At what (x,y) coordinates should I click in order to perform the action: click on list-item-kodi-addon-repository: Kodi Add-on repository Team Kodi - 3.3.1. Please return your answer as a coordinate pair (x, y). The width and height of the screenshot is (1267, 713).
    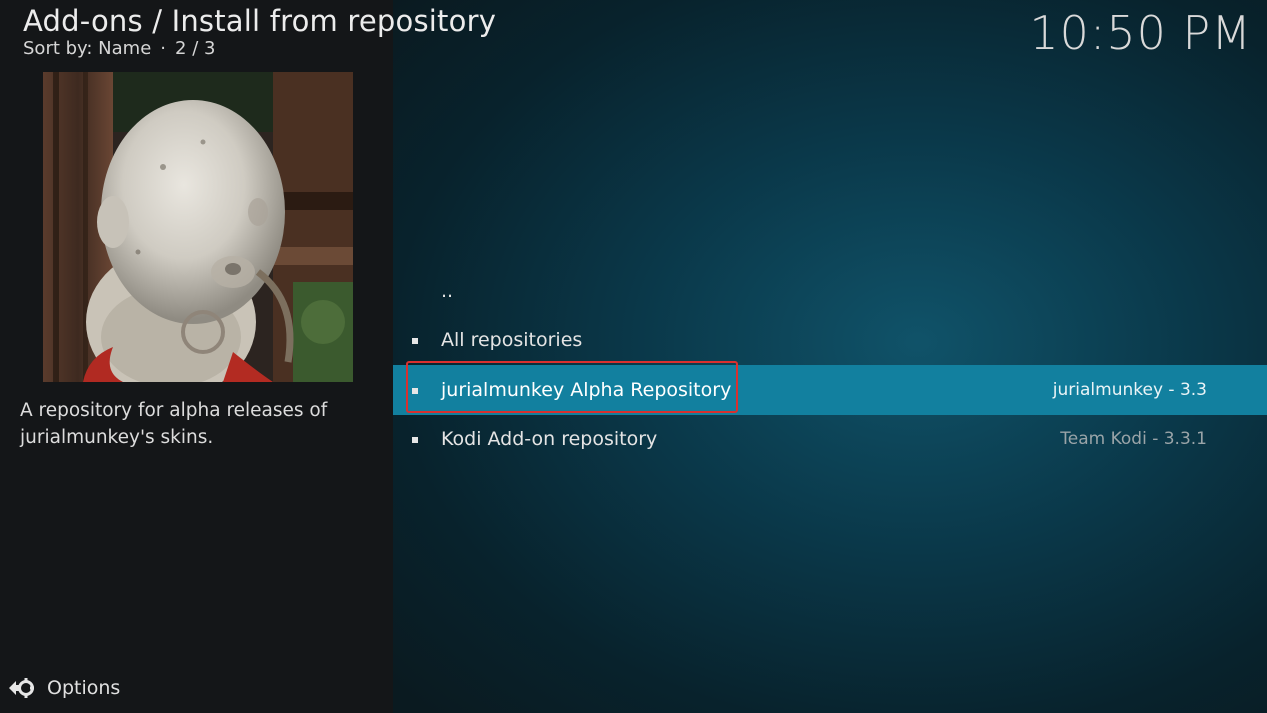
    Looking at the image, I should click on (830, 440).